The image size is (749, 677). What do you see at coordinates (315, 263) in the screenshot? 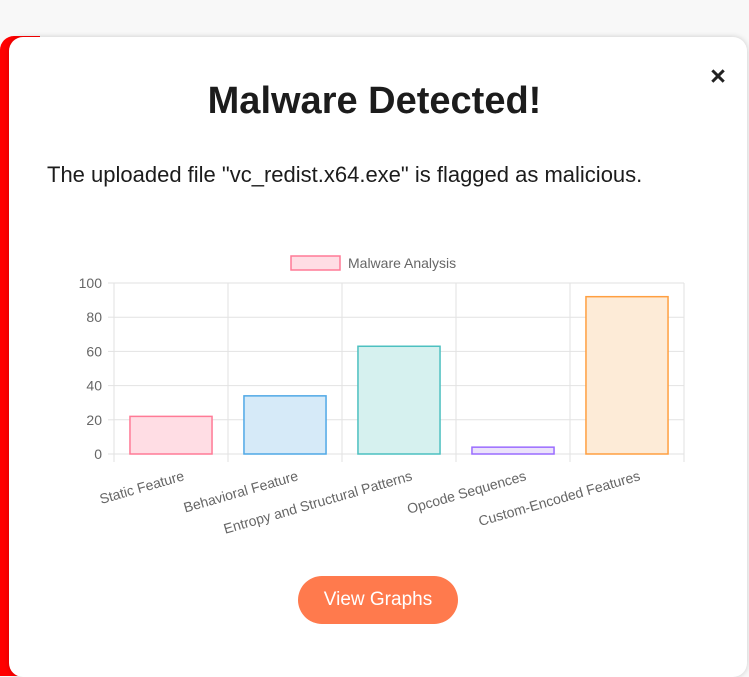
I see `legend-swatch` at bounding box center [315, 263].